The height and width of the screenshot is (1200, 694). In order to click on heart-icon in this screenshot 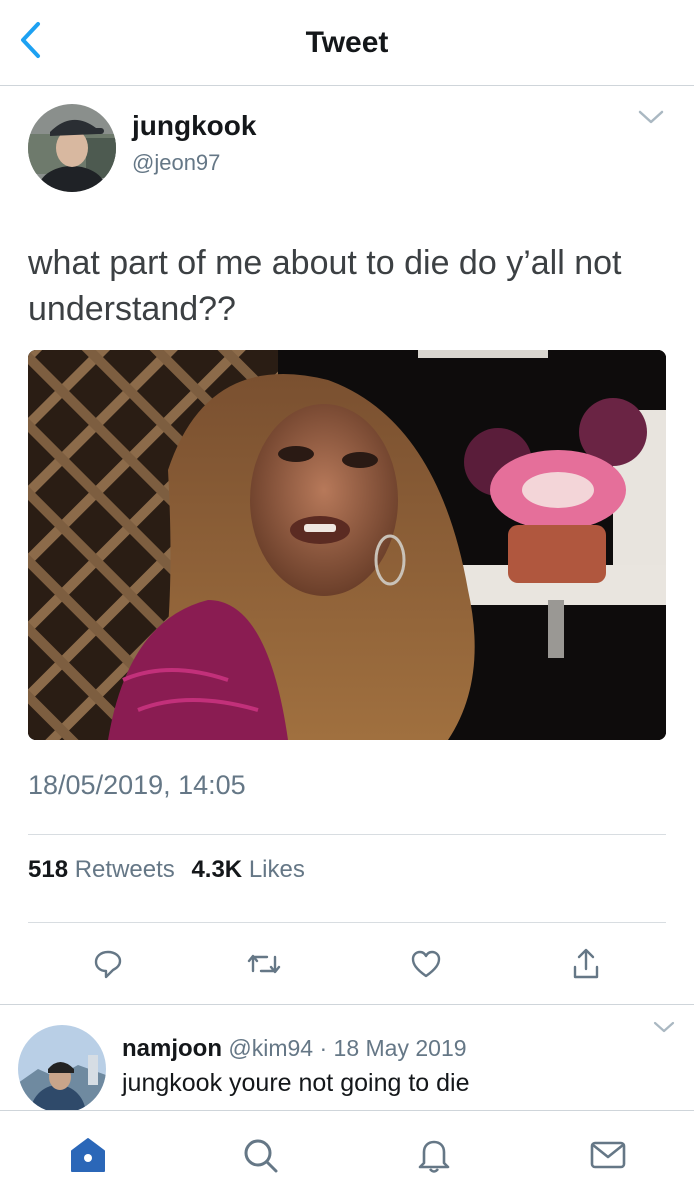, I will do `click(426, 966)`.